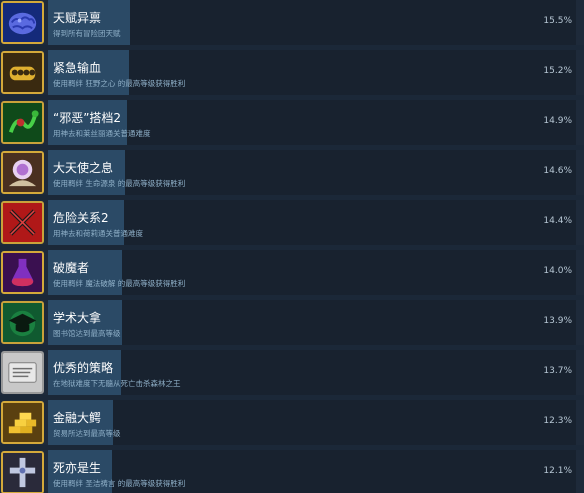 This screenshot has height=493, width=584. Describe the element at coordinates (292, 272) in the screenshot. I see `achievement-row: 破魔者 使用羁绊 魔法破解 的最高等级获得胜利 14.0%` at that location.